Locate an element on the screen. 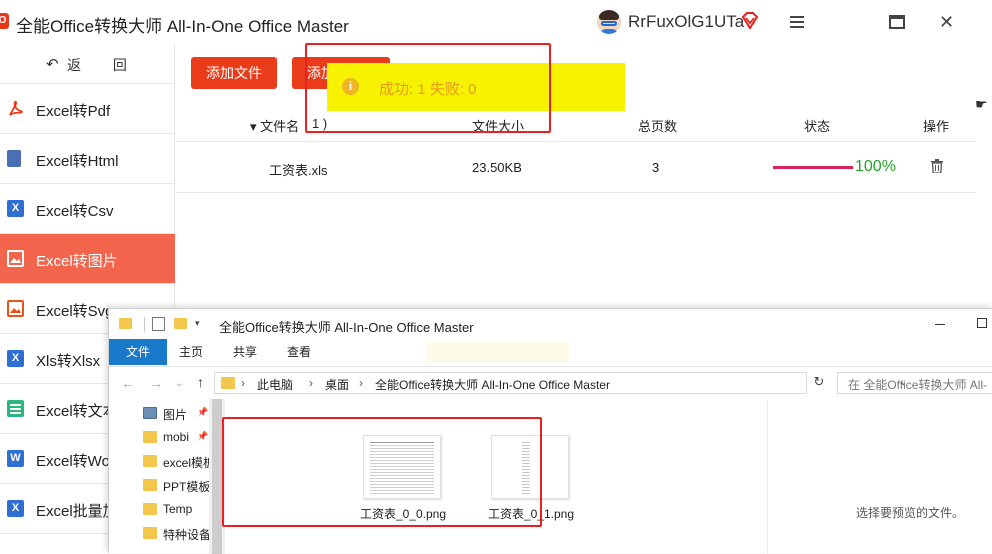  sidebar-item-label: Excel转Csv is located at coordinates (75, 211).